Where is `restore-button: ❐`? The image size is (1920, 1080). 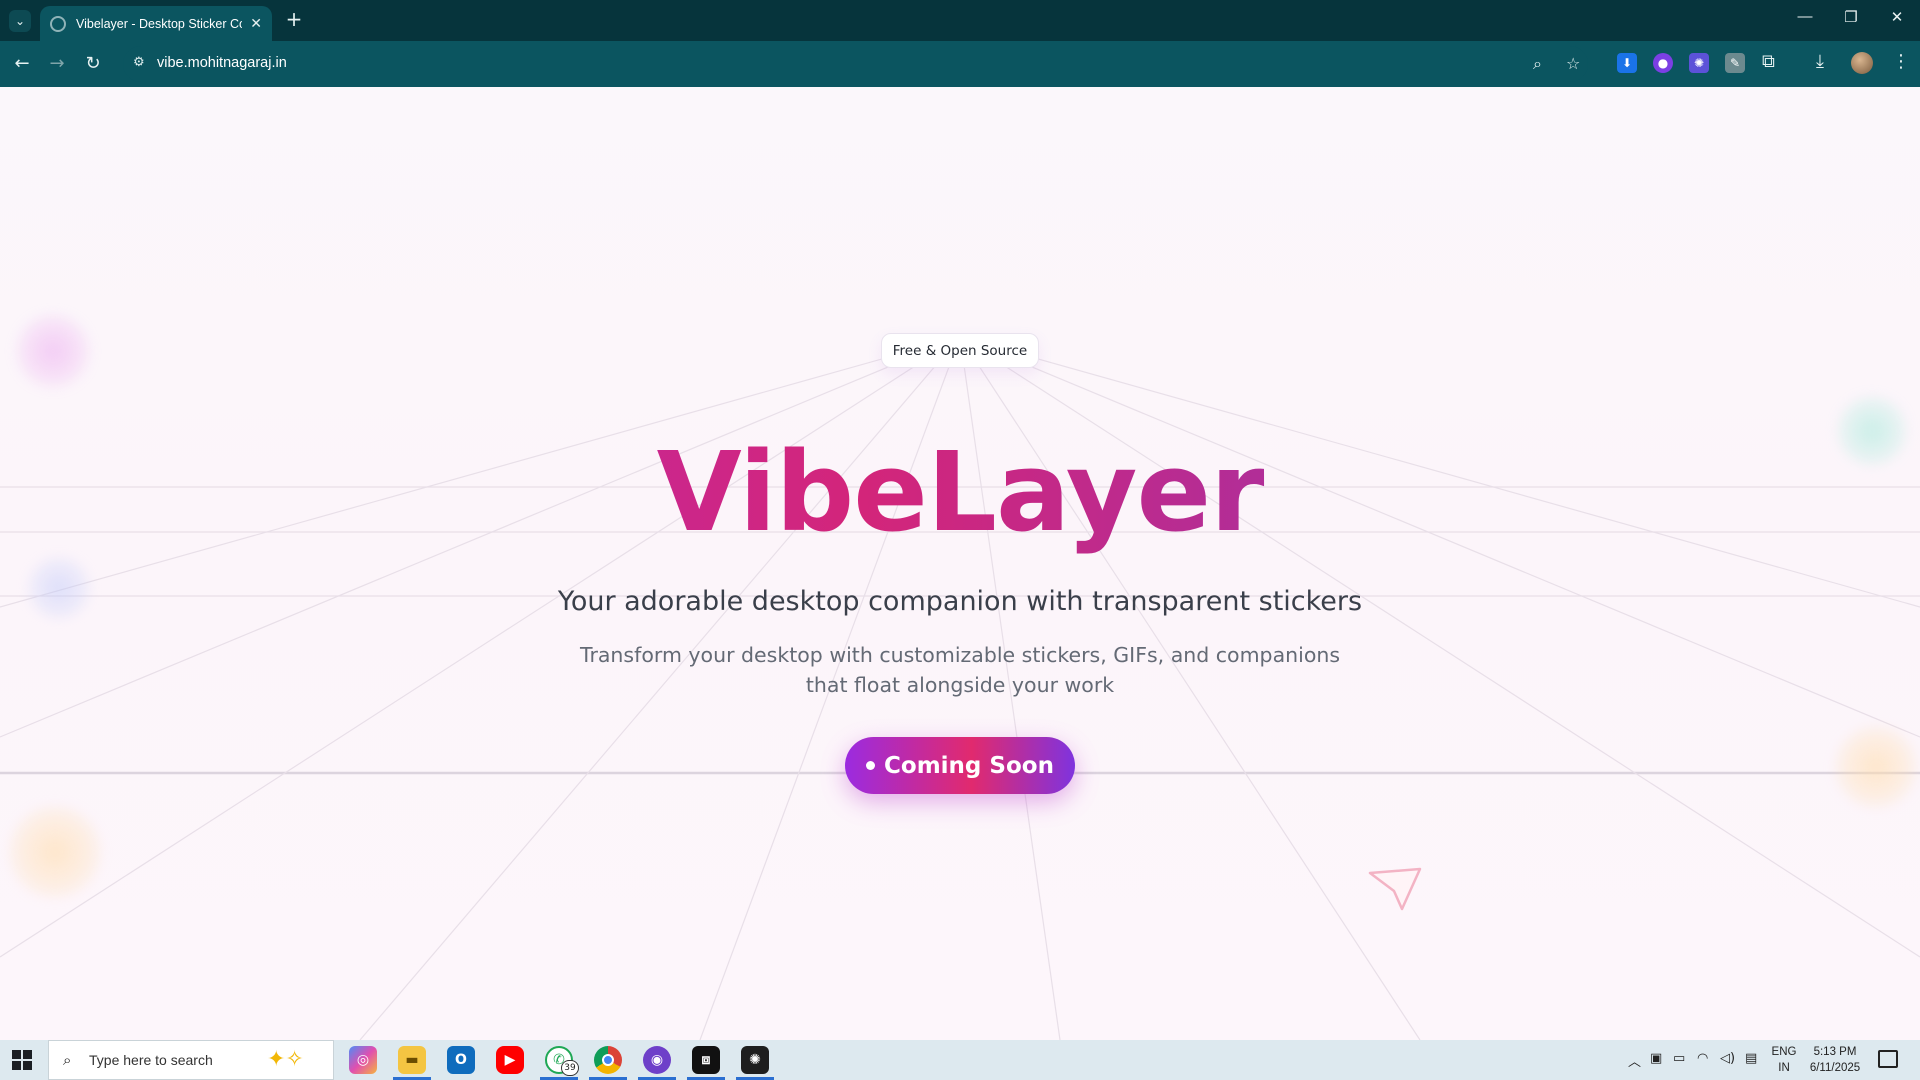 restore-button: ❐ is located at coordinates (1851, 17).